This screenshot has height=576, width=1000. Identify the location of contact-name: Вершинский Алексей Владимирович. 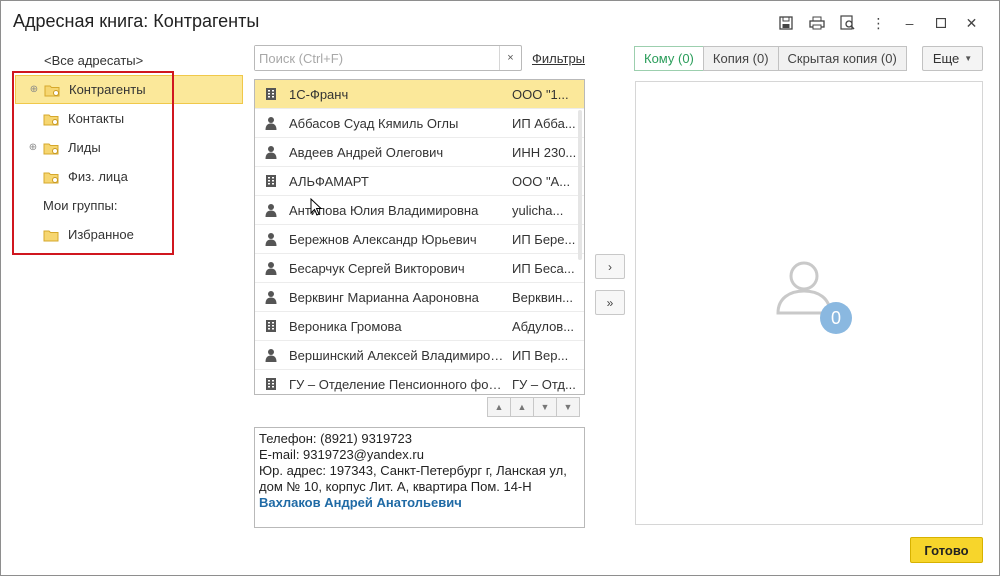
(398, 355).